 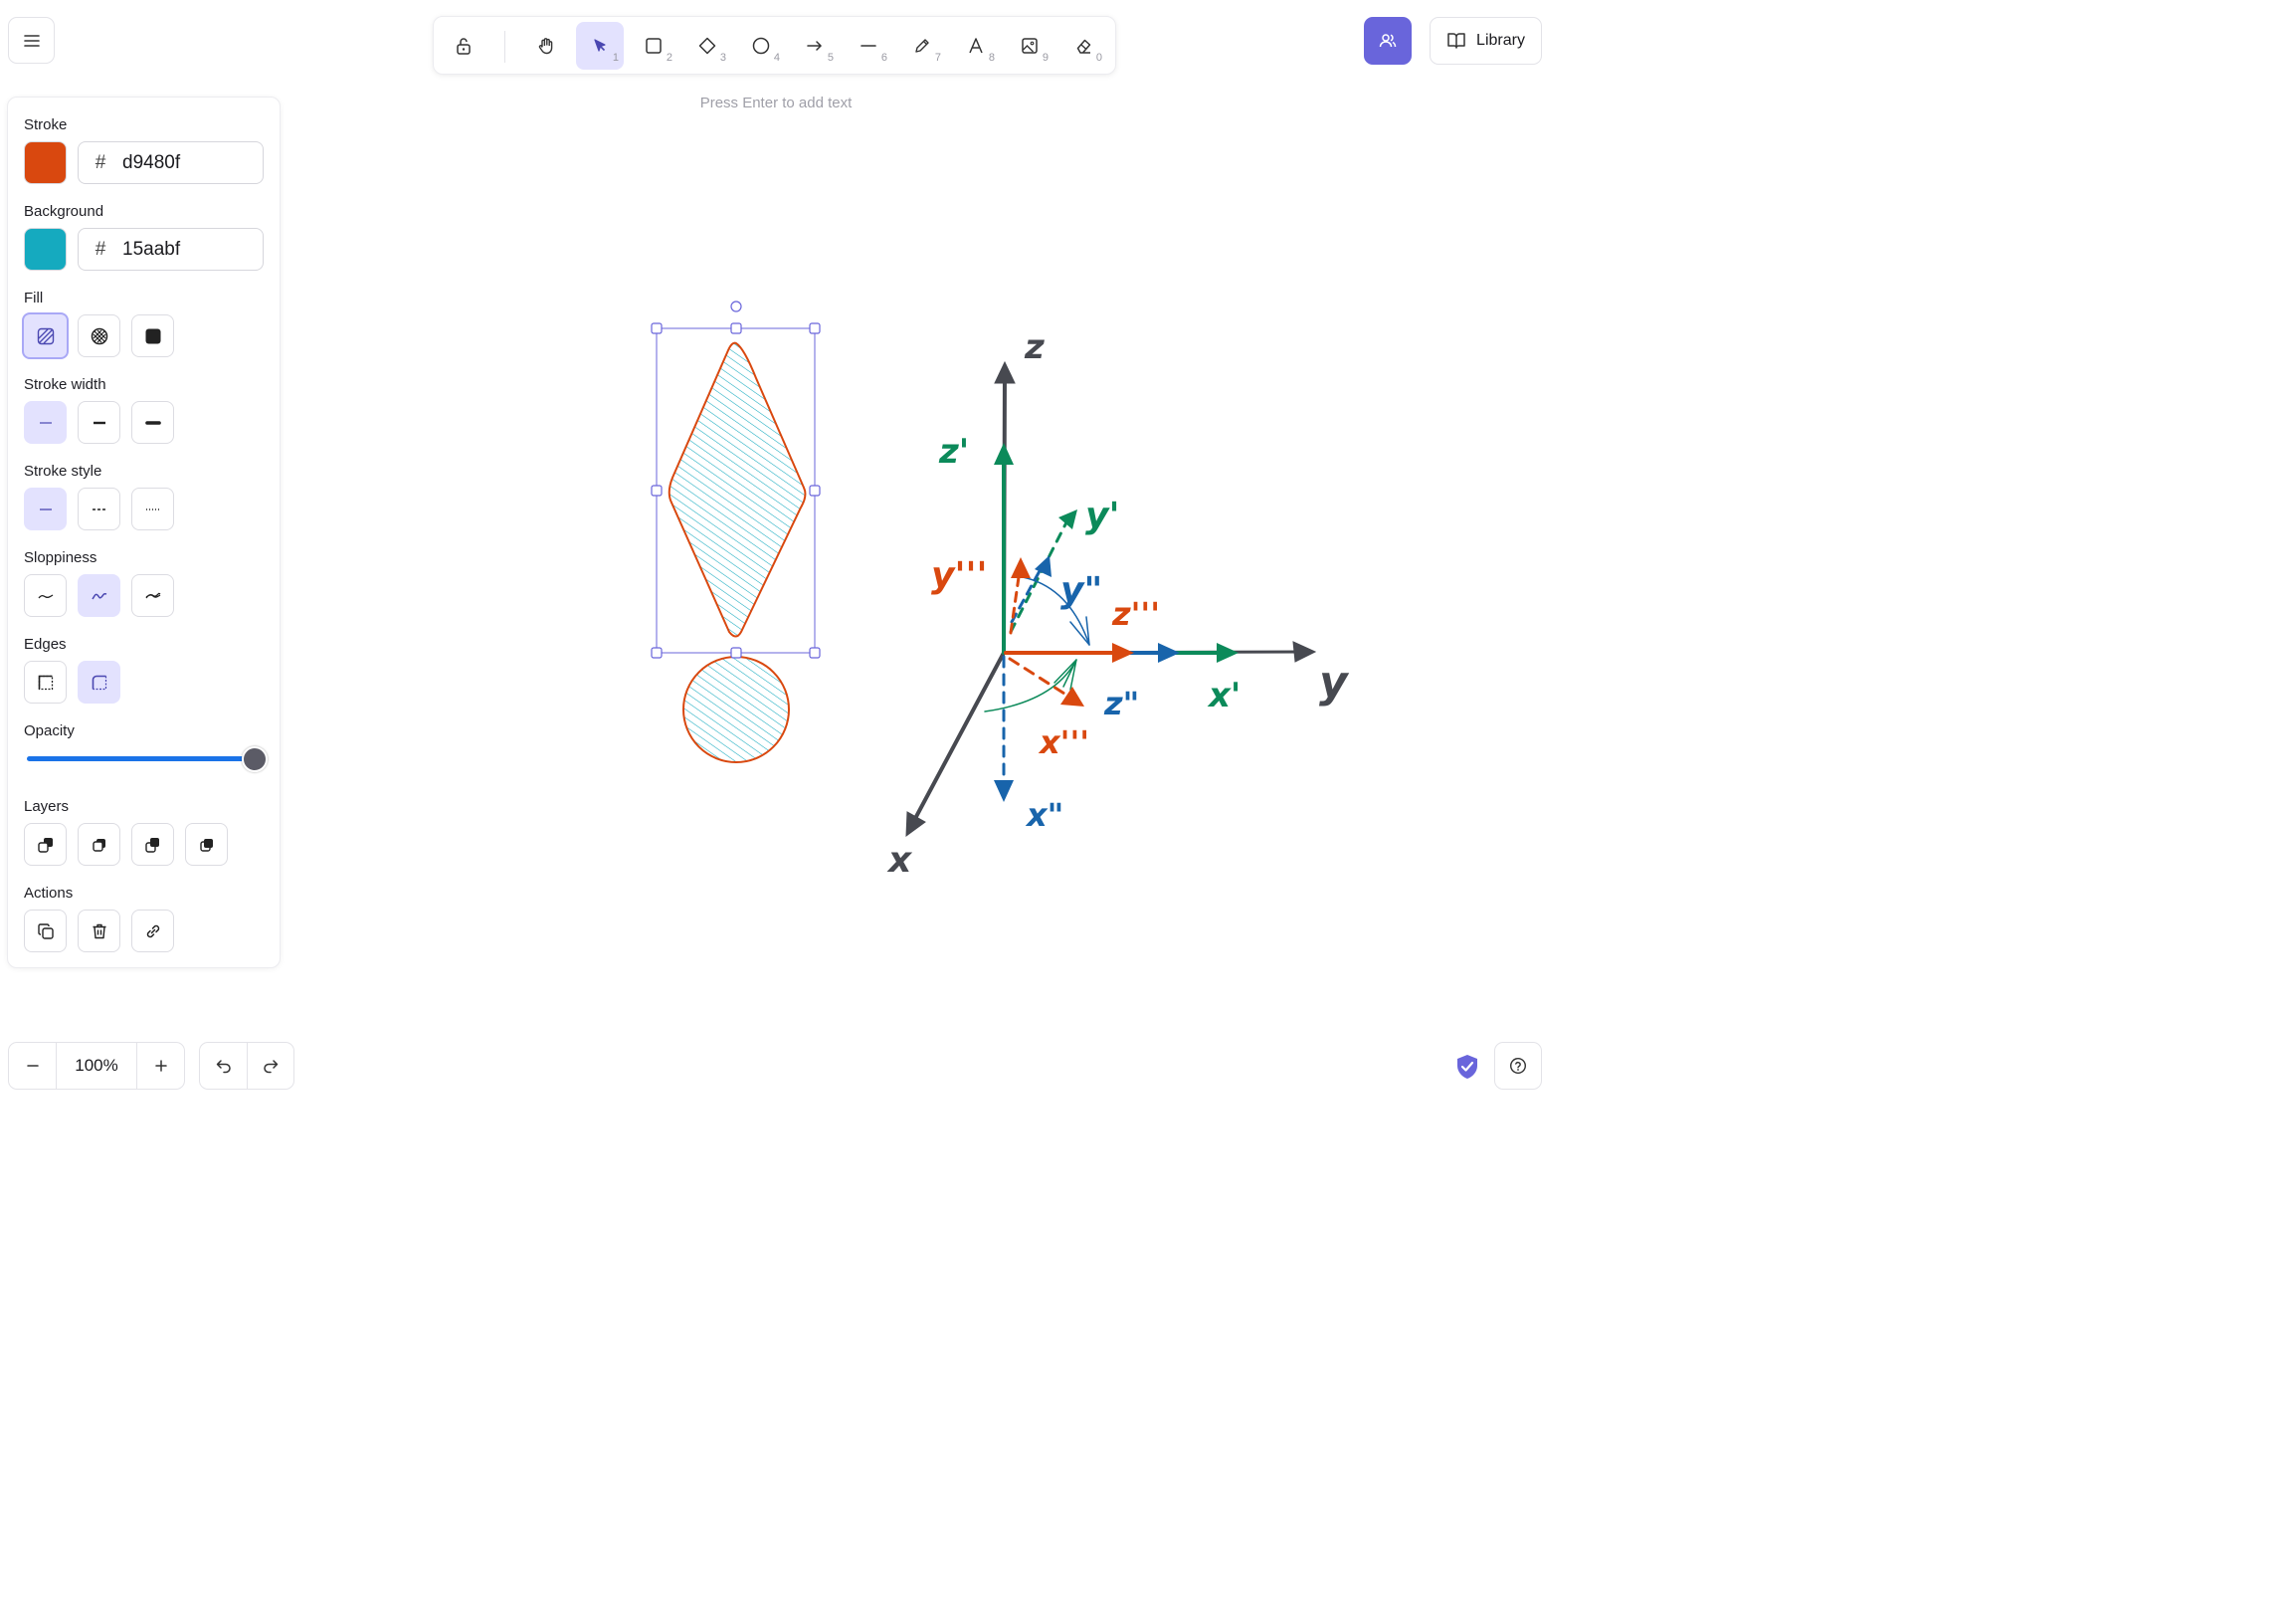 What do you see at coordinates (34, 298) in the screenshot?
I see `fill-label: Fill` at bounding box center [34, 298].